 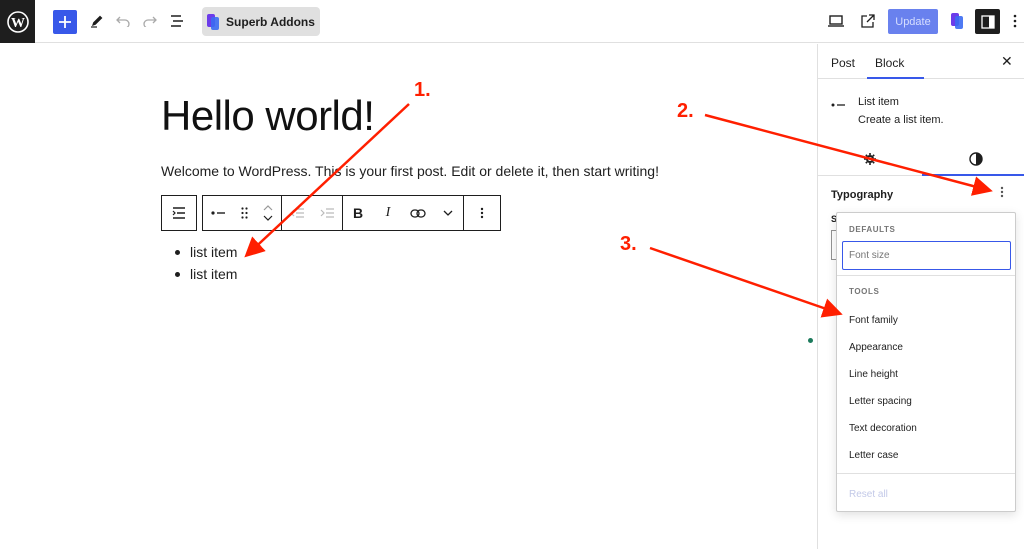 What do you see at coordinates (422, 90) in the screenshot?
I see `annotation-label-1: 1.` at bounding box center [422, 90].